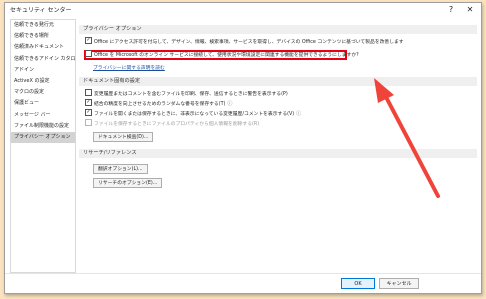  What do you see at coordinates (129, 67) in the screenshot?
I see `privacy-statement-link: プライバシーに関する声明を読む` at bounding box center [129, 67].